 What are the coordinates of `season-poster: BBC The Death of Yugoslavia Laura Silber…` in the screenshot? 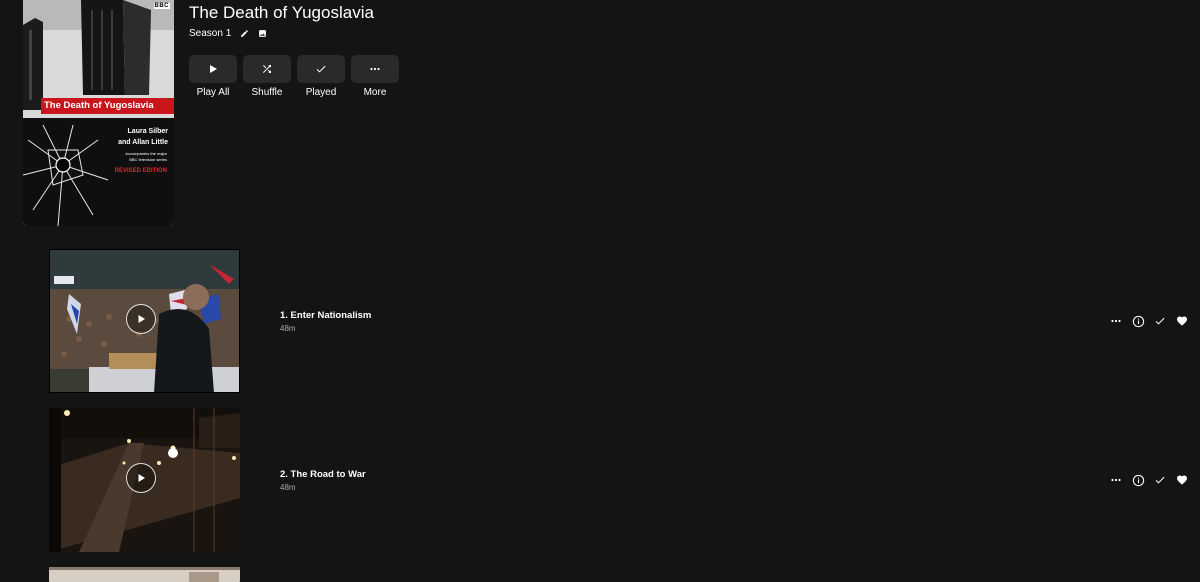 It's located at (98, 113).